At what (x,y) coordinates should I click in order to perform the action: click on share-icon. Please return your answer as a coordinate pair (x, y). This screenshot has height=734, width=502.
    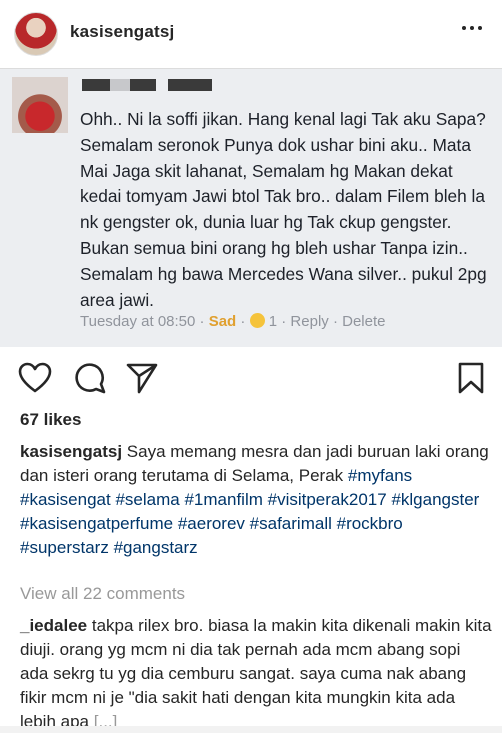
    Looking at the image, I should click on (142, 378).